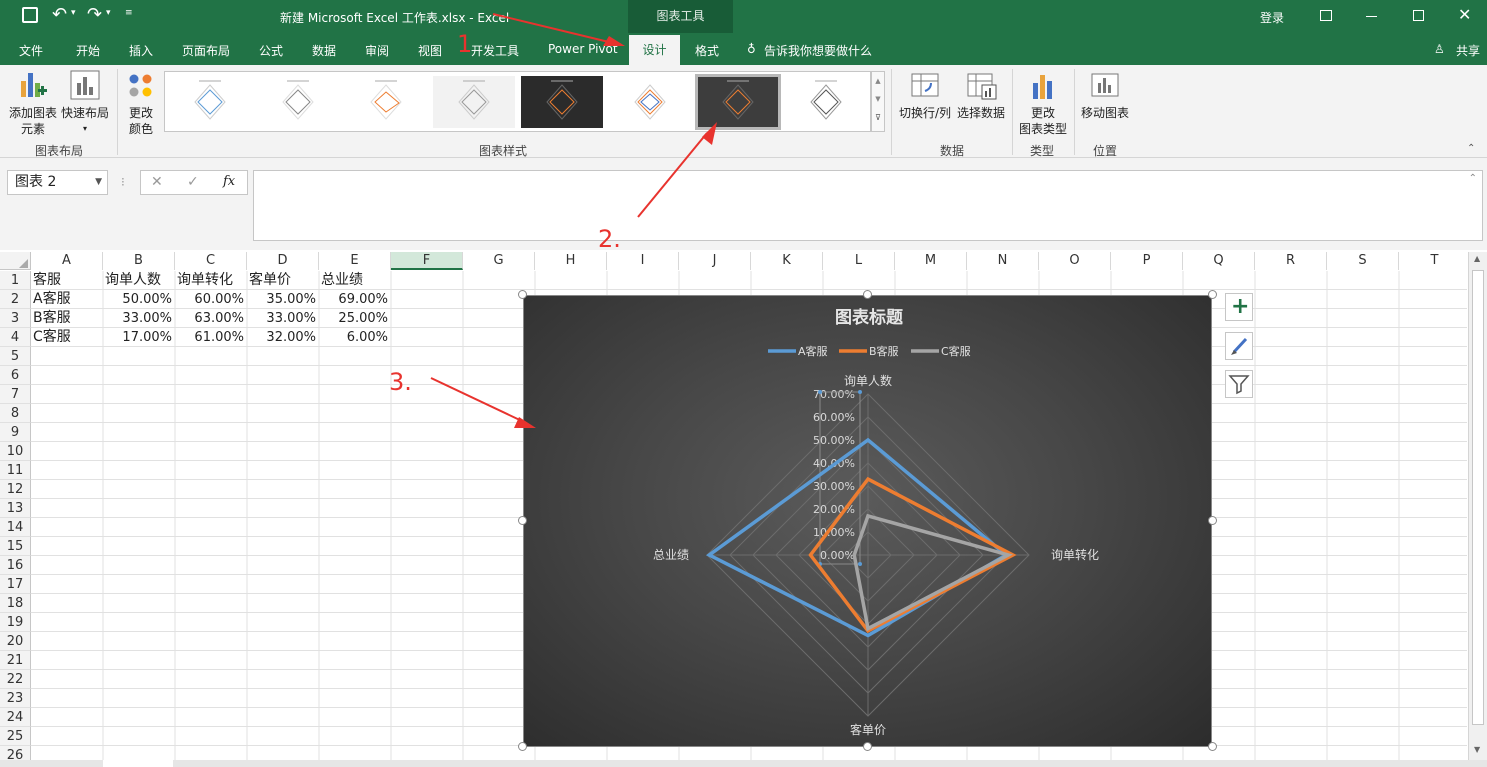 The image size is (1487, 767). Describe the element at coordinates (283, 280) in the screenshot. I see `cell-d1: 客单价` at that location.